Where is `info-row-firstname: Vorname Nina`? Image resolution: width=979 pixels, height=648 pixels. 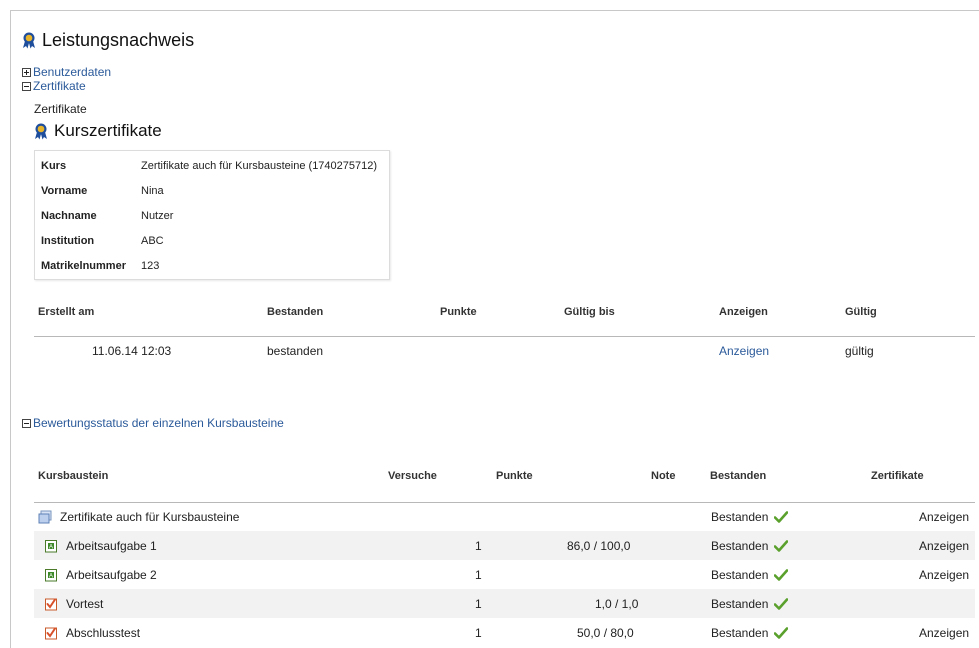
info-row-firstname: Vorname Nina is located at coordinates (102, 191).